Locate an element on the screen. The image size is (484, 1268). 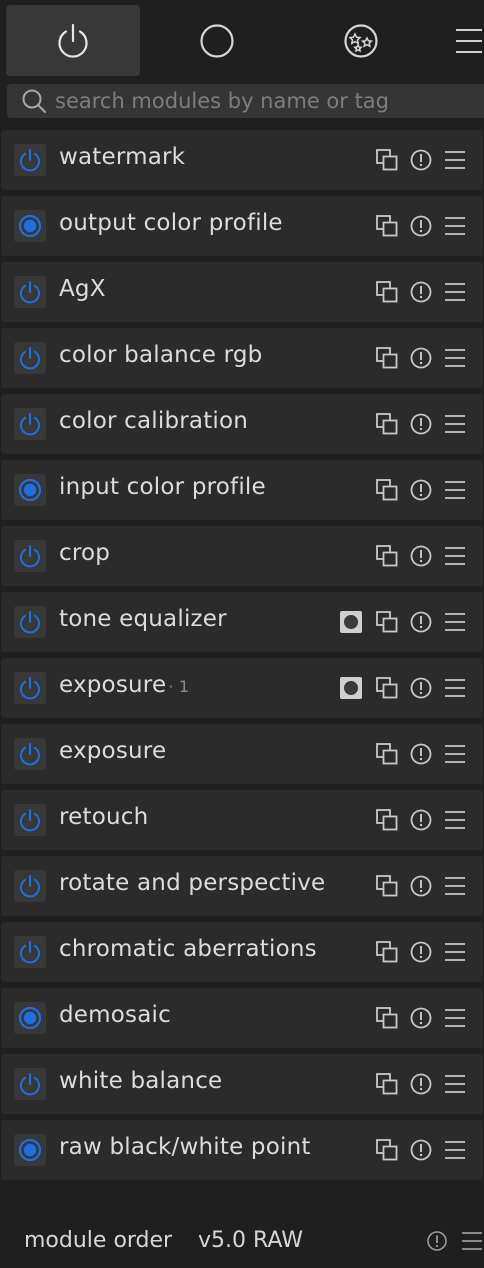
module-row: input color profile is located at coordinates (242, 490).